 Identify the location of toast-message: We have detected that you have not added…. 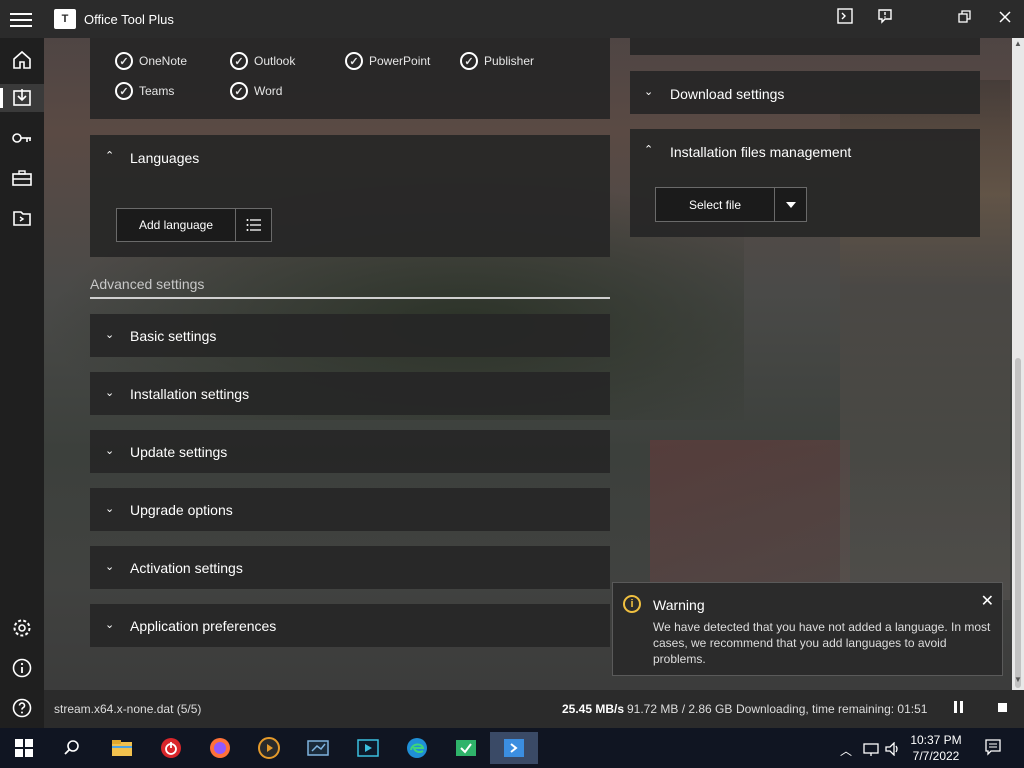
(822, 643).